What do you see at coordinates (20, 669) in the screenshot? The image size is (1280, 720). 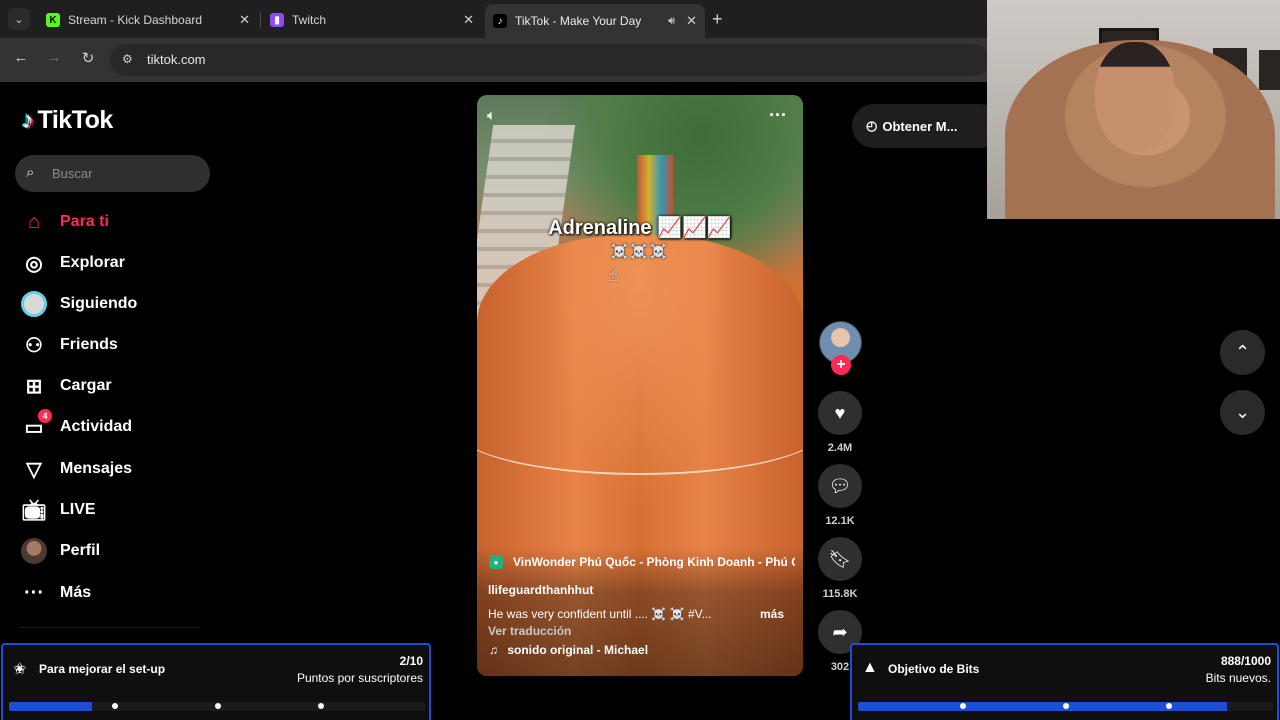 I see `star-icon: ✬` at bounding box center [20, 669].